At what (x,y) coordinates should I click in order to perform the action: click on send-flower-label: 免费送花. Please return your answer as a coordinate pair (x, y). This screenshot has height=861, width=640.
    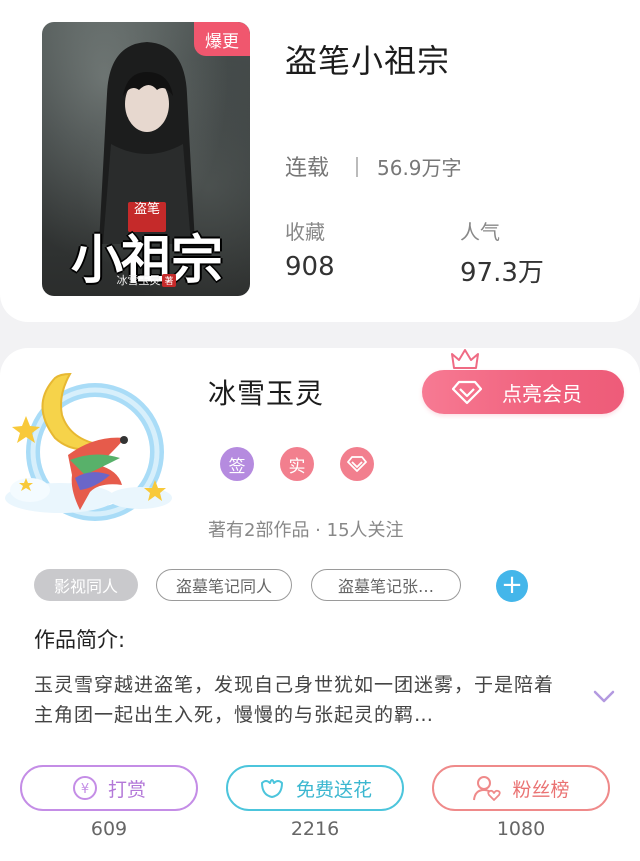
    Looking at the image, I should click on (333, 789).